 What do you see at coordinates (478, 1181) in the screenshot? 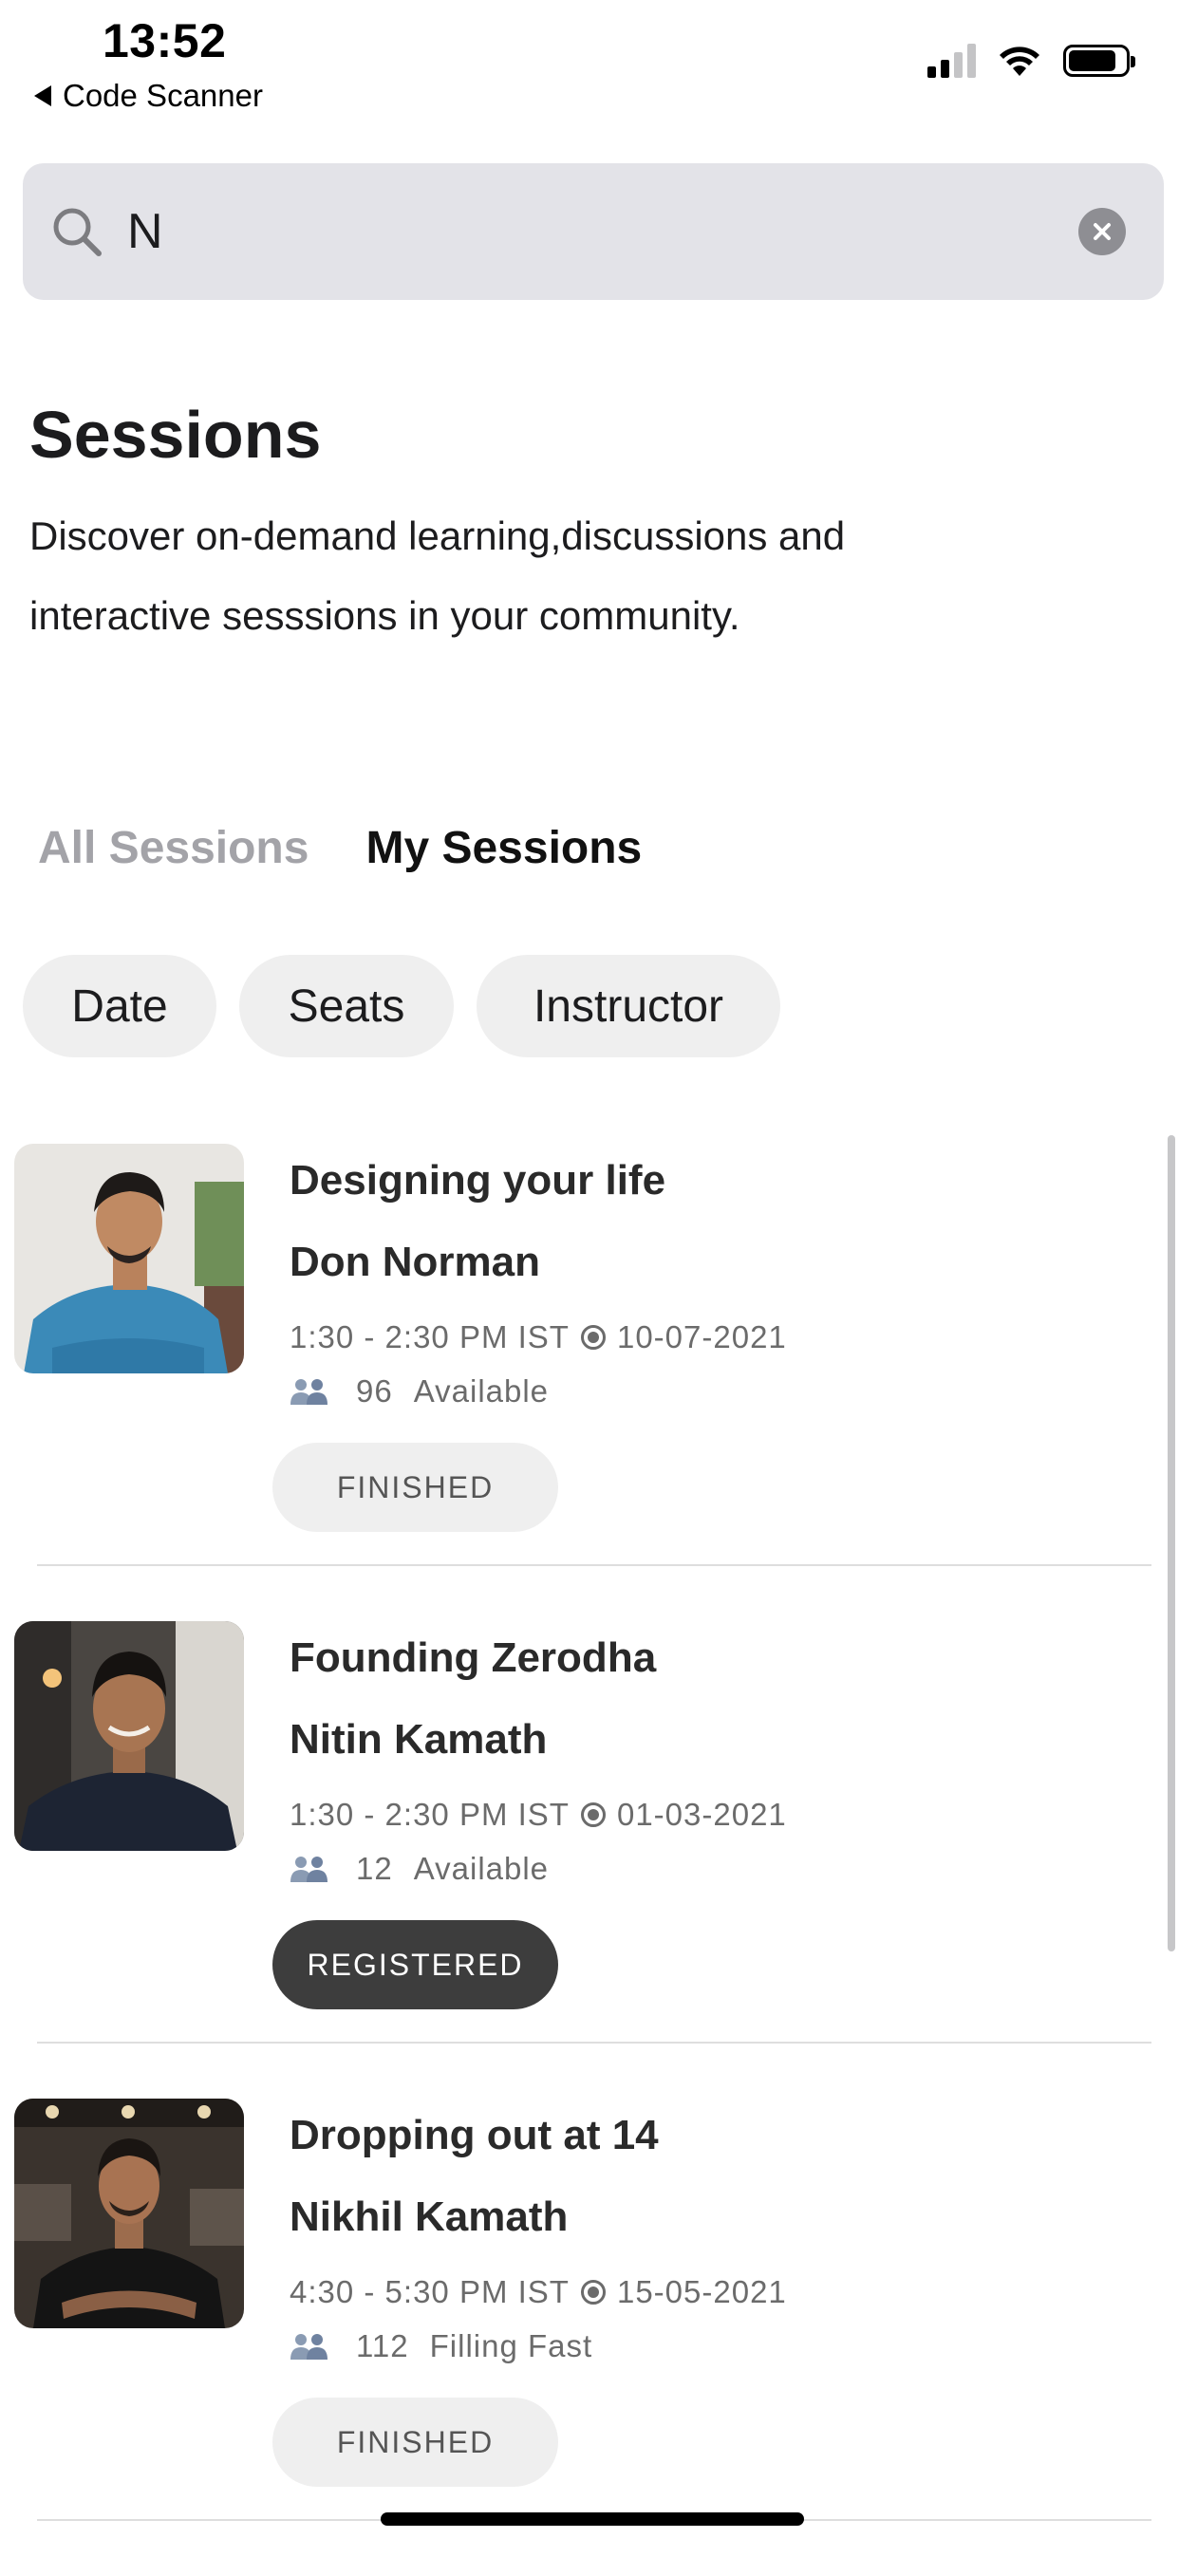
I see `session-title: Designing your life` at bounding box center [478, 1181].